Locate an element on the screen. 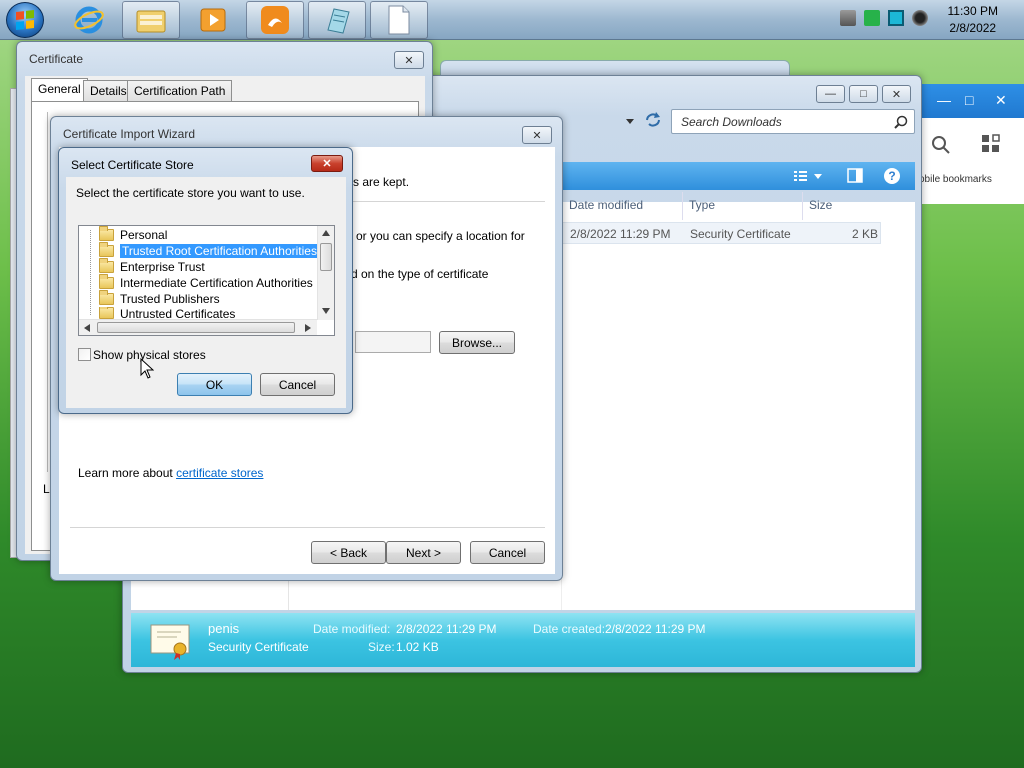 This screenshot has width=1024, height=768. store-item-label: Untrusted Certificates is located at coordinates (178, 313).